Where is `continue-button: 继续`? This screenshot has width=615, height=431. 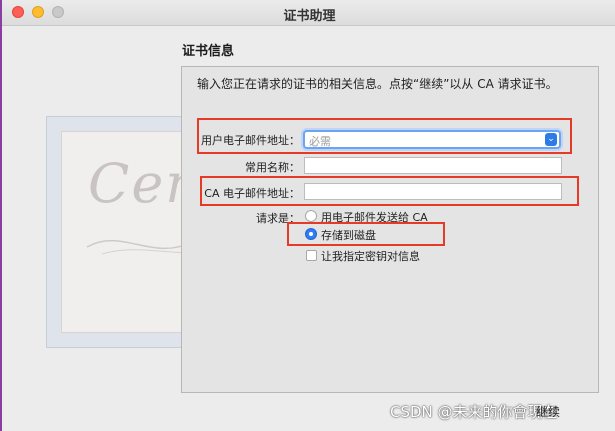
continue-button: 继续 is located at coordinates (548, 411).